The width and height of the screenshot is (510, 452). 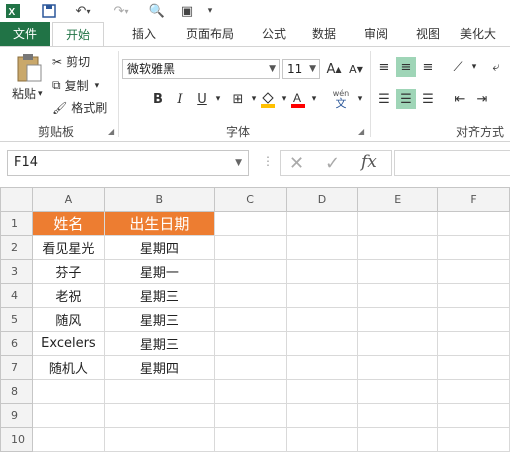 What do you see at coordinates (296, 163) in the screenshot?
I see `cancel-icon: ✕` at bounding box center [296, 163].